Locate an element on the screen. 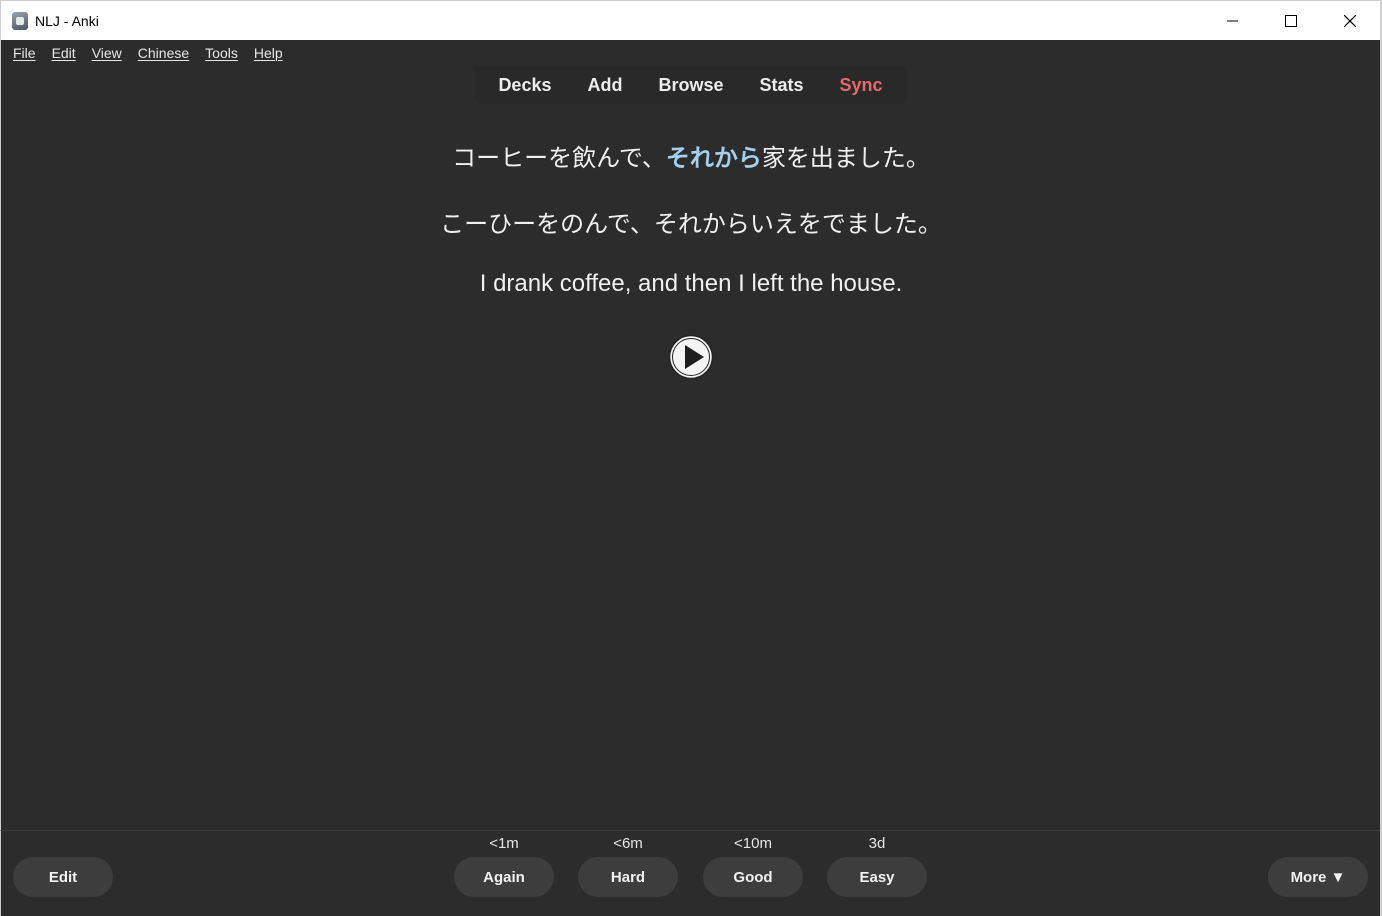 This screenshot has width=1382, height=916. interval-easy: 3d is located at coordinates (877, 843).